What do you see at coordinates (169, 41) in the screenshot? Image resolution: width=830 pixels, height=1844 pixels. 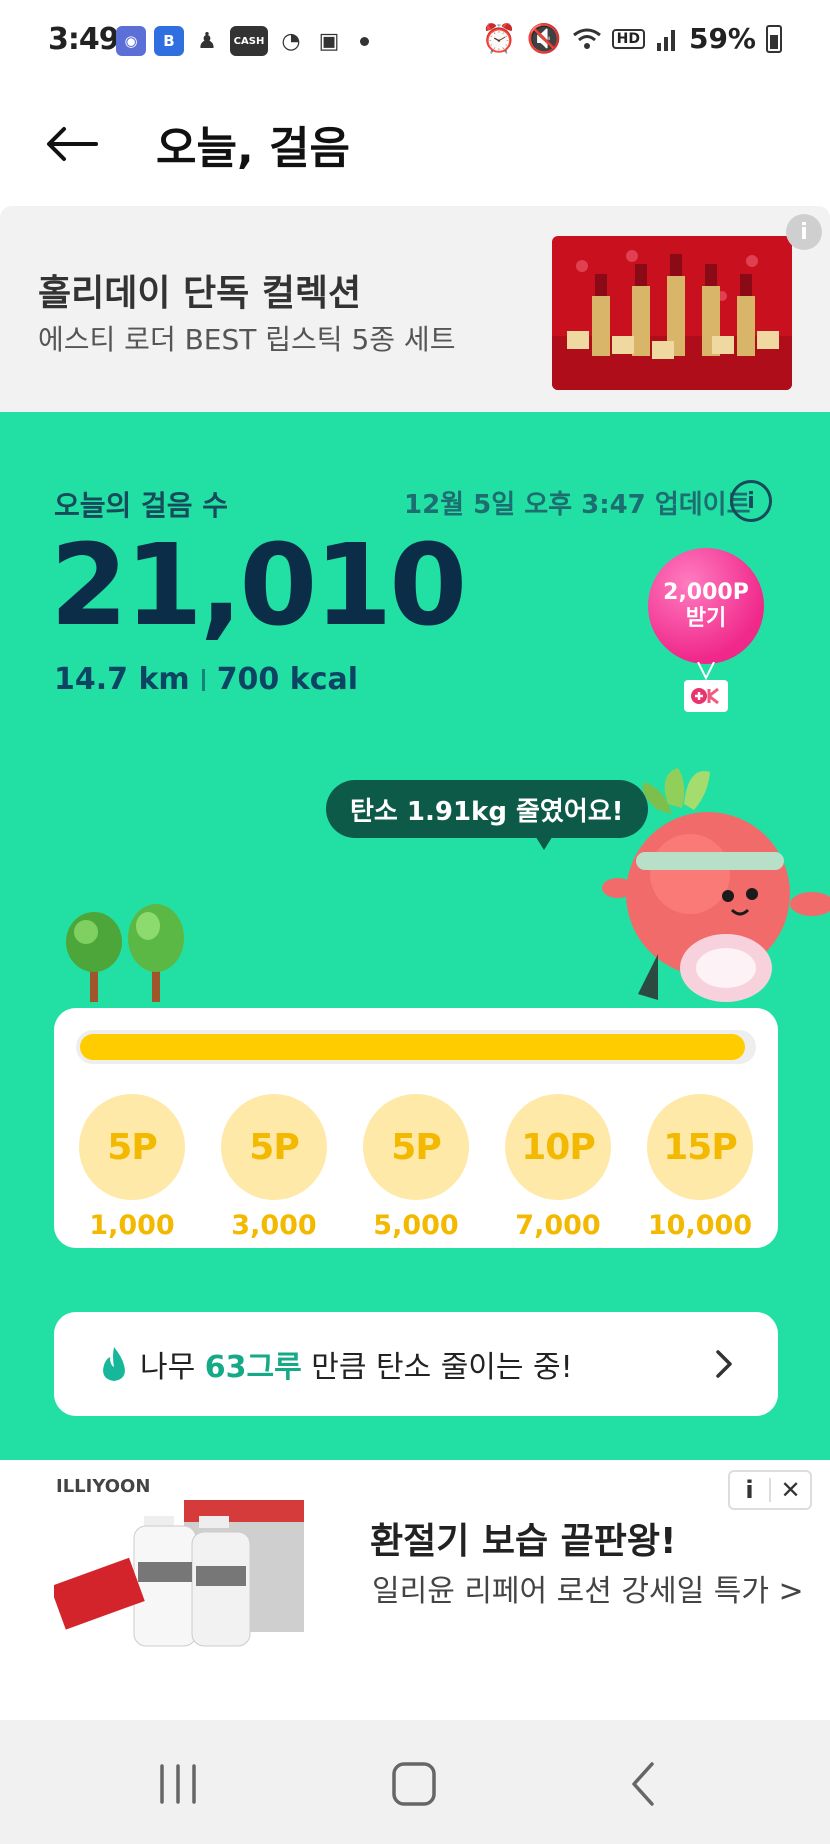 I see `b-app-icon: B` at bounding box center [169, 41].